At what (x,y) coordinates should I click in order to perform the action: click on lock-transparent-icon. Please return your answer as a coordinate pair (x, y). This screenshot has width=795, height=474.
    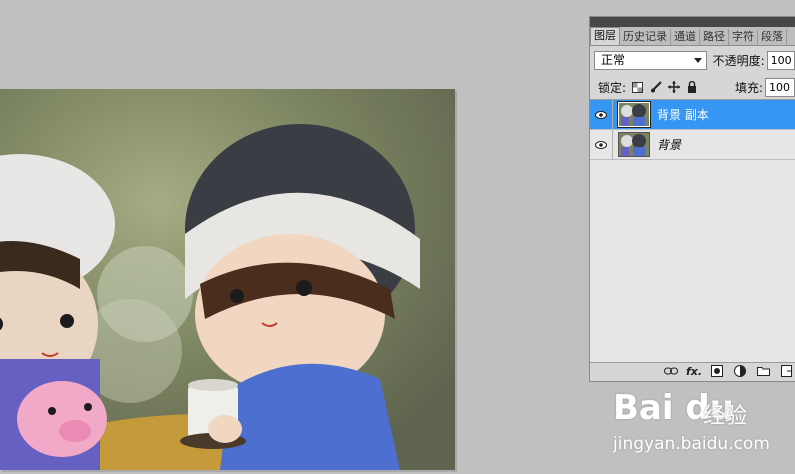
    Looking at the image, I should click on (637, 87).